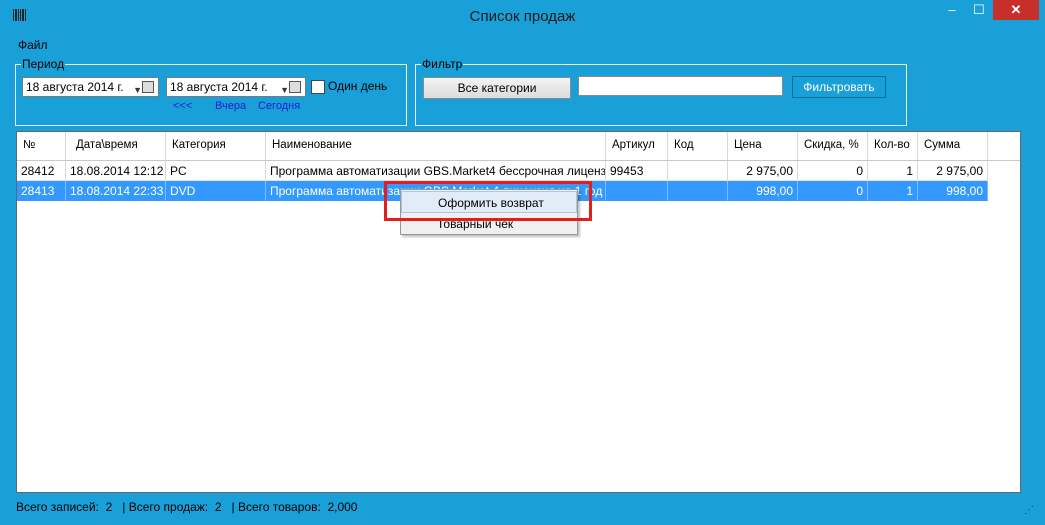 The height and width of the screenshot is (525, 1045). I want to click on cell-sum: 2 975,00, so click(953, 171).